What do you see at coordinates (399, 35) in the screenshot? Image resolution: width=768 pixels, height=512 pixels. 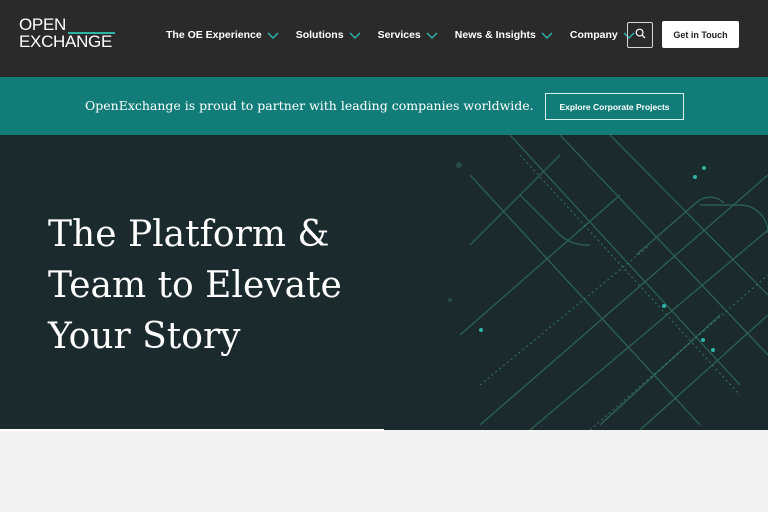 I see `nav-item-label: Services` at bounding box center [399, 35].